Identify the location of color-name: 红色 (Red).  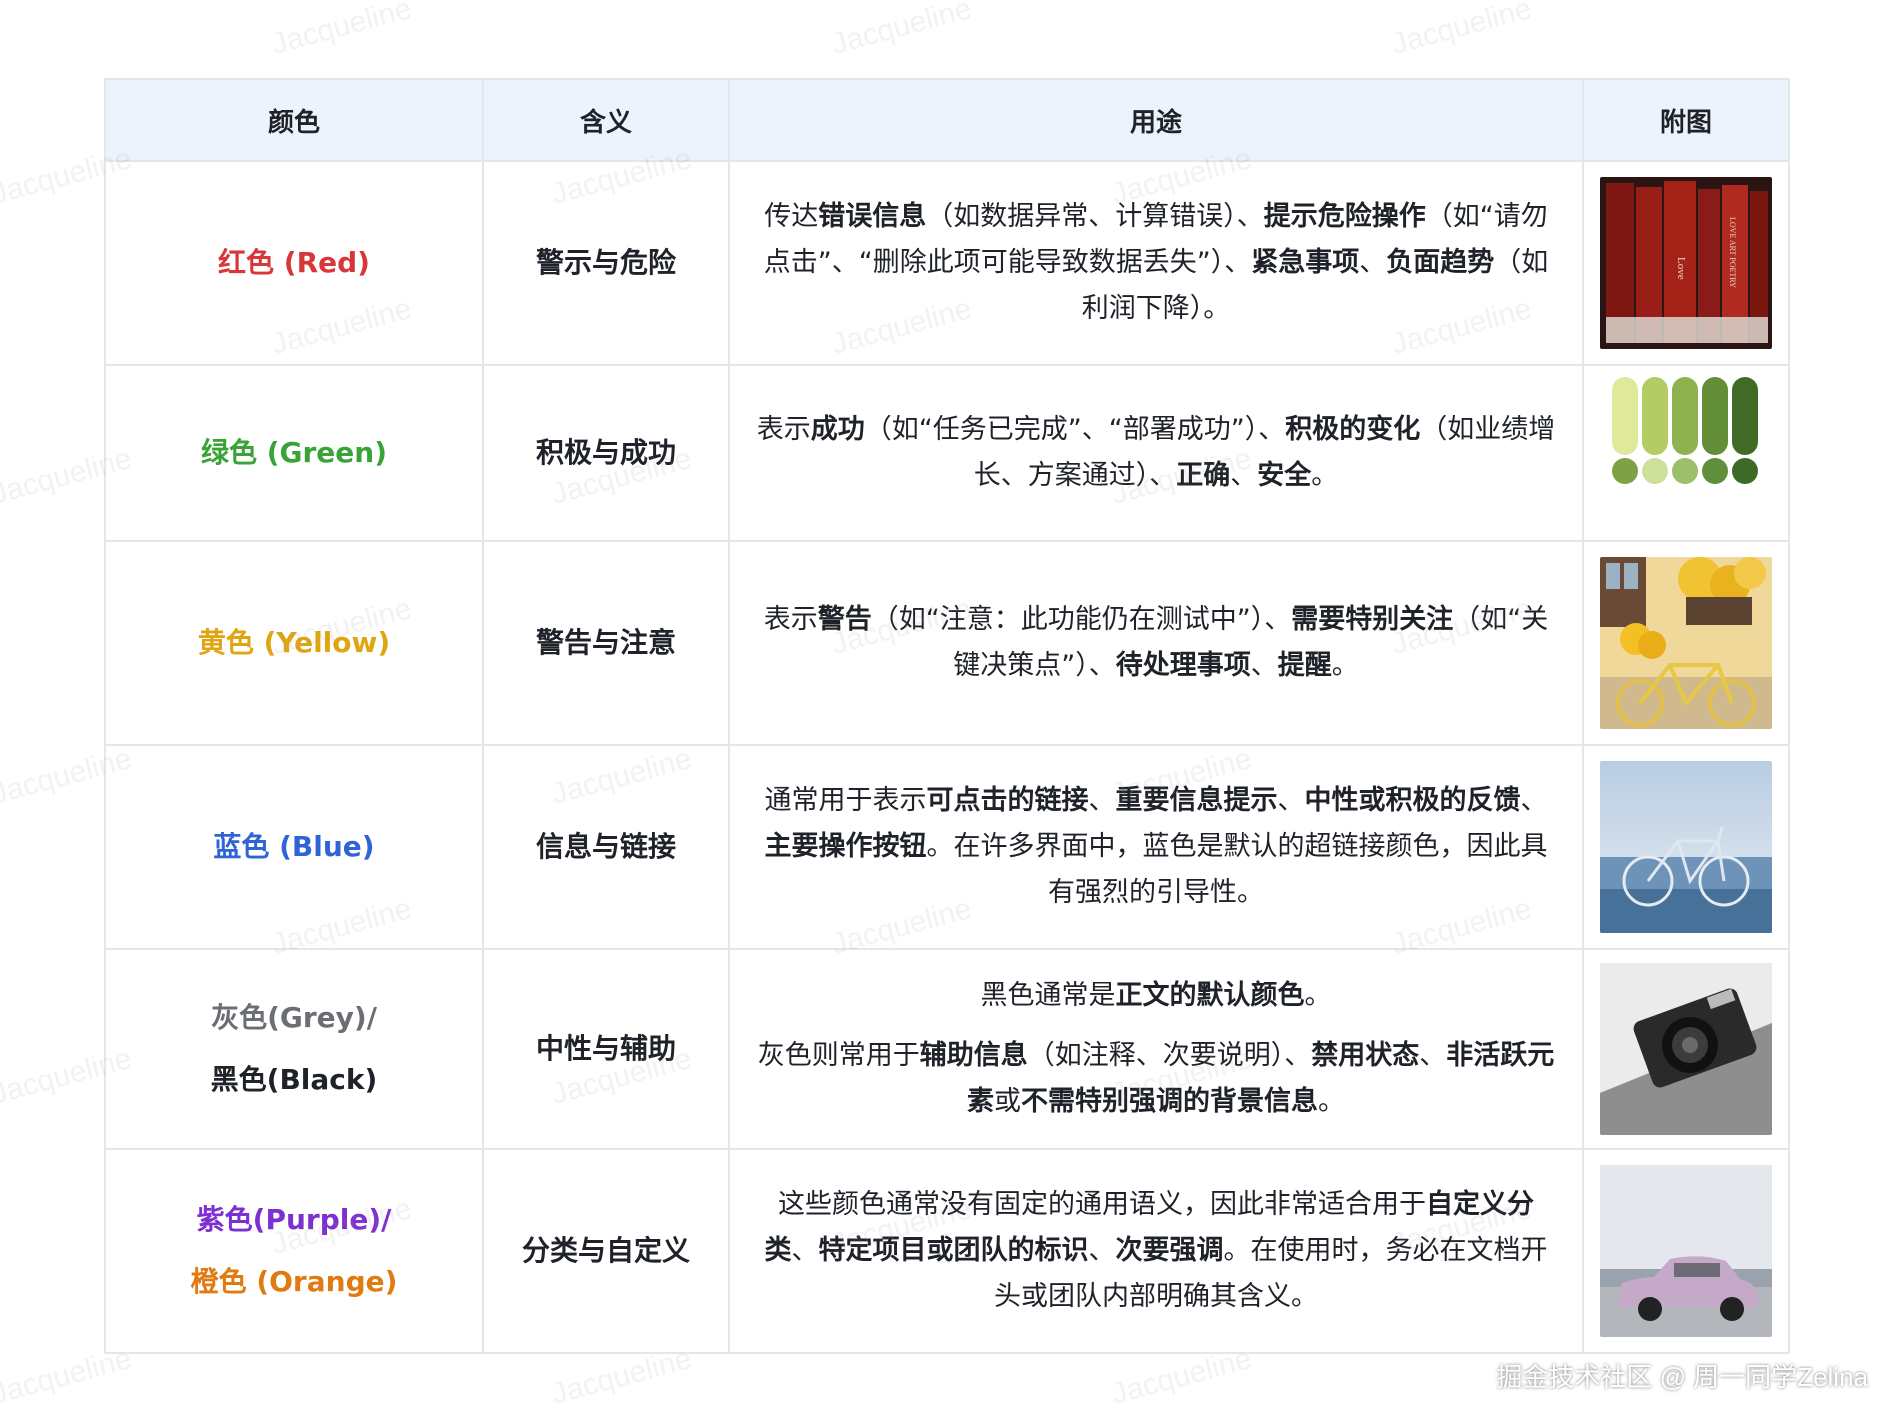
(294, 262).